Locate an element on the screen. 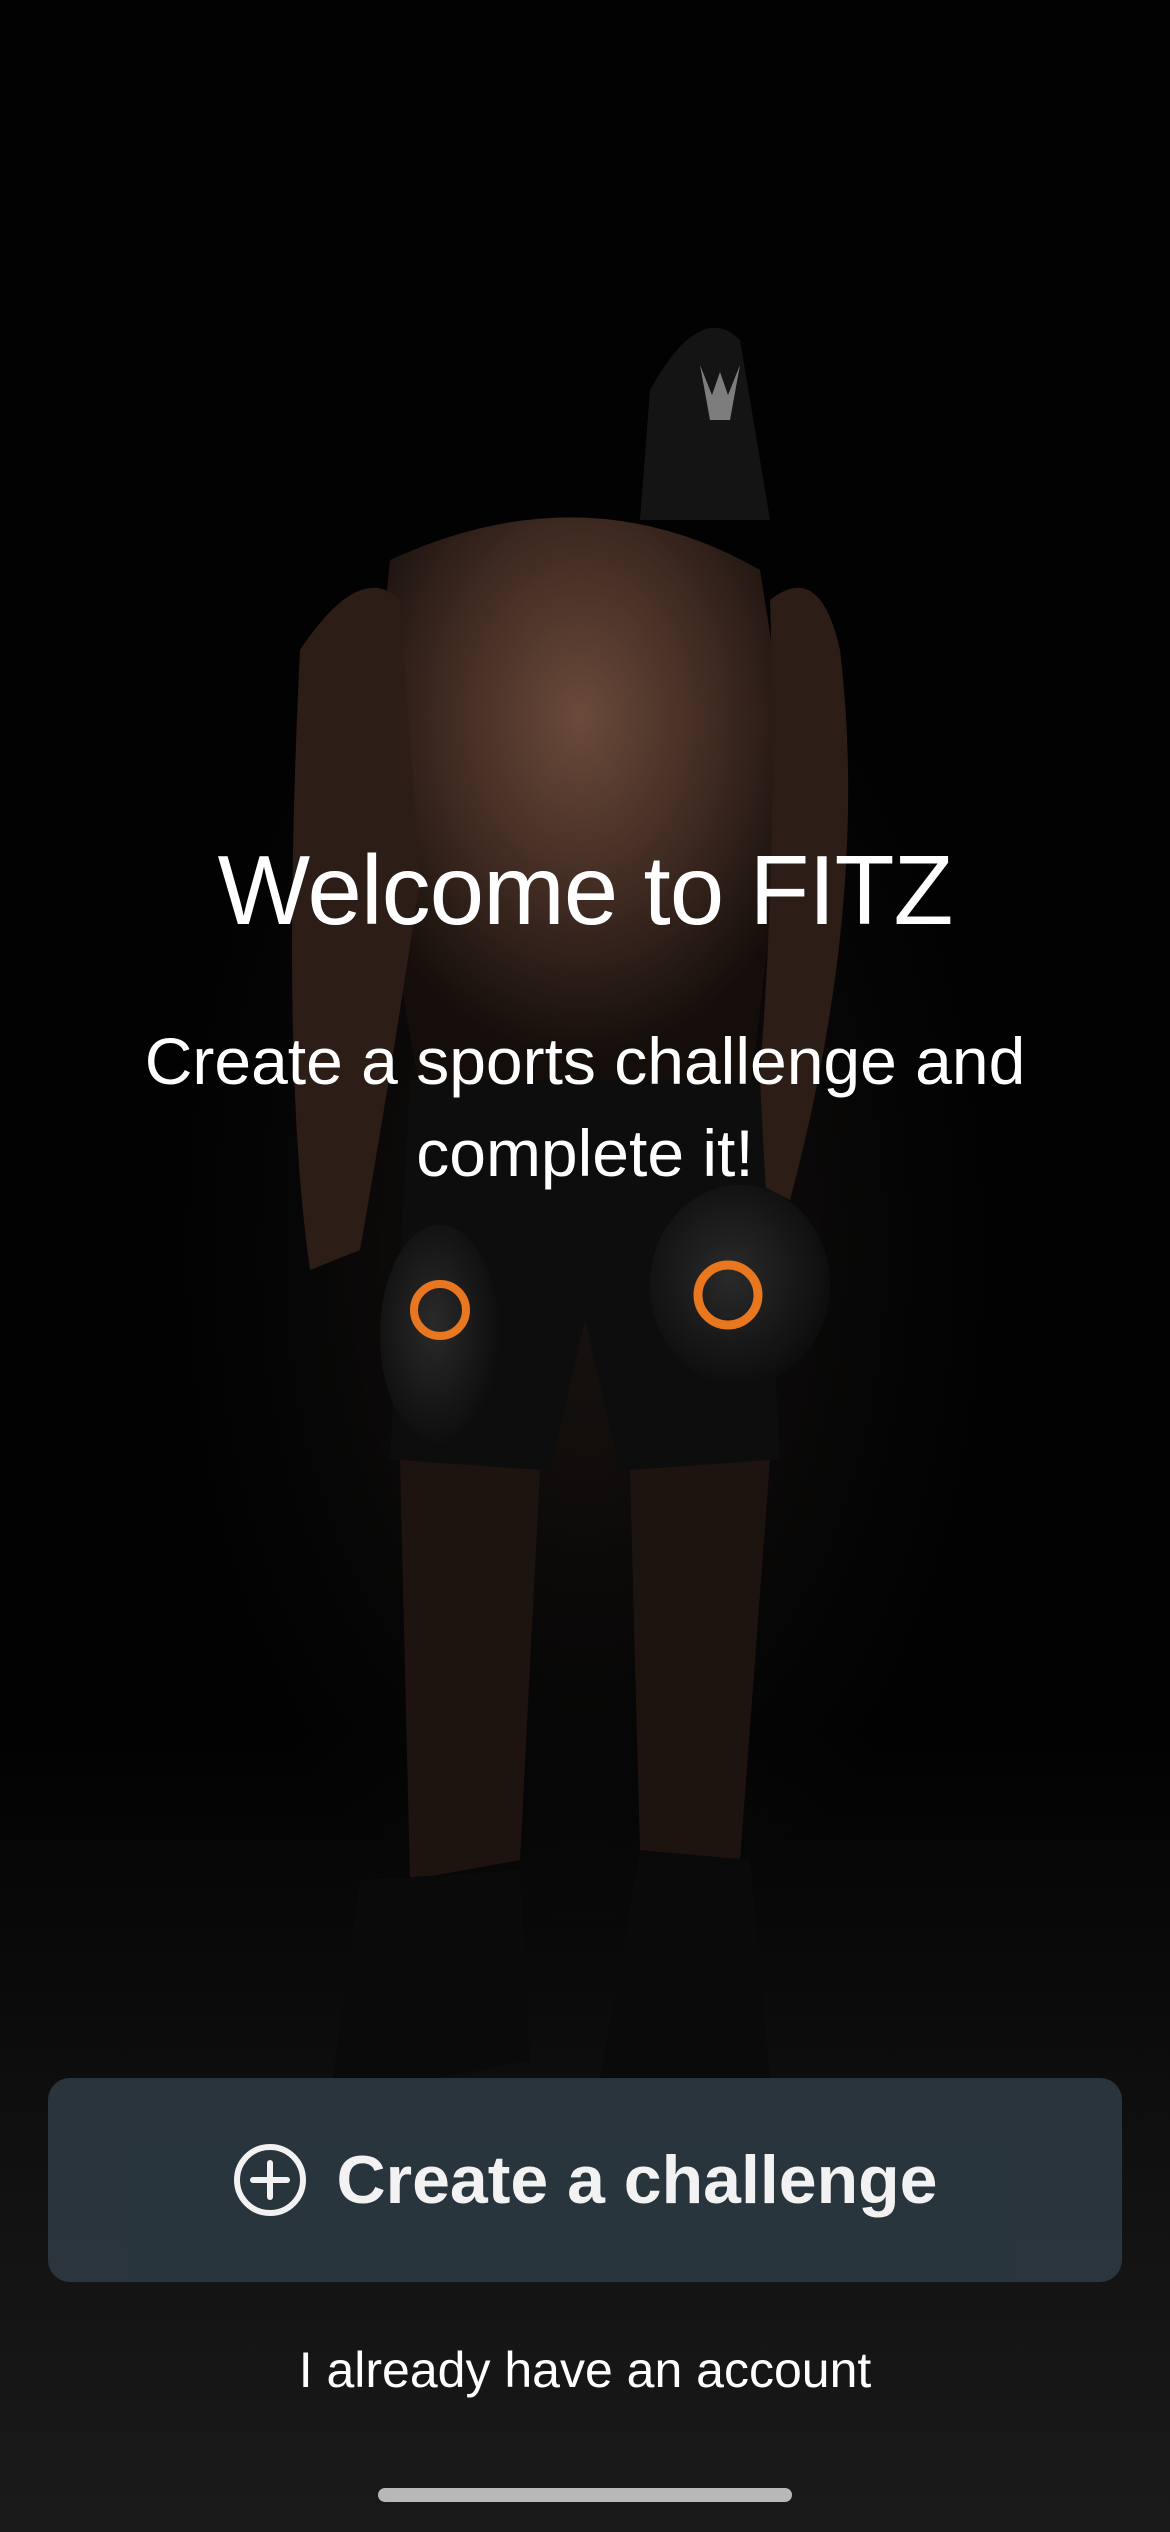 The height and width of the screenshot is (2532, 1170). existing-account-link: I already have an account is located at coordinates (585, 2370).